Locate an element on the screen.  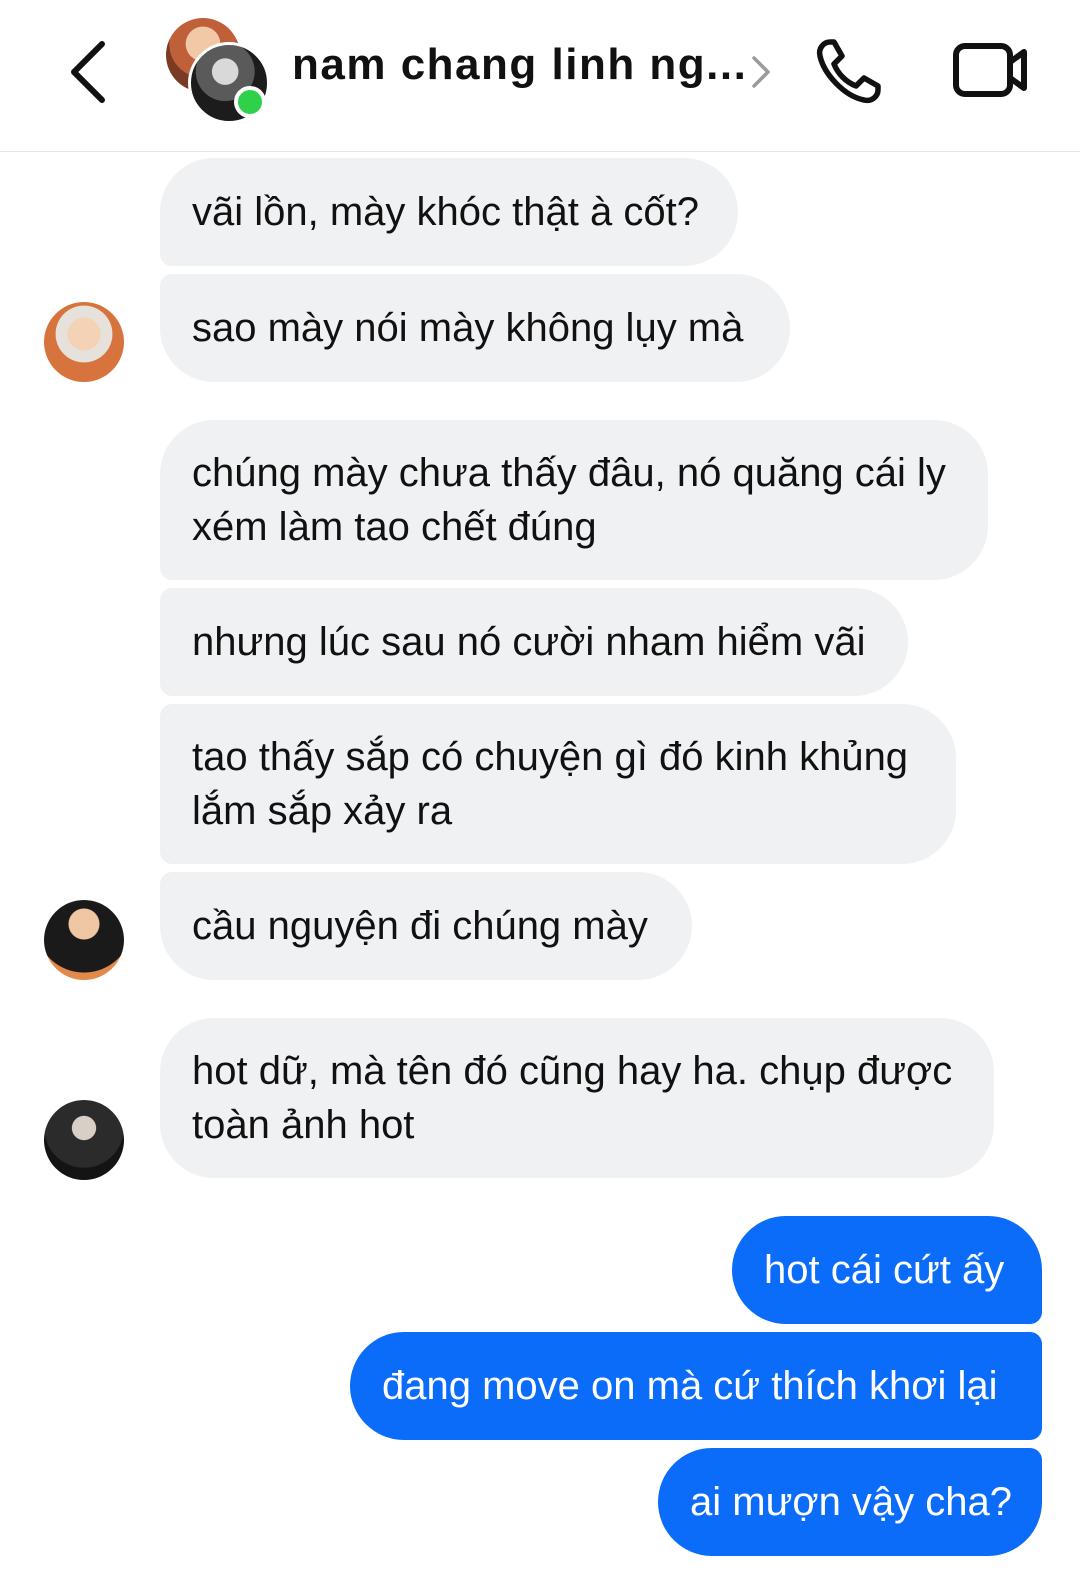
message-bubble-incoming: nhưng lúc sau nó cười nham hiểm vãi is located at coordinates (534, 642).